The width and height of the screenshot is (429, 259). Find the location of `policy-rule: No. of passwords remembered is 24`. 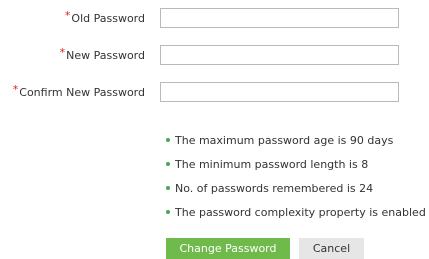

policy-rule: No. of passwords remembered is 24 is located at coordinates (296, 193).